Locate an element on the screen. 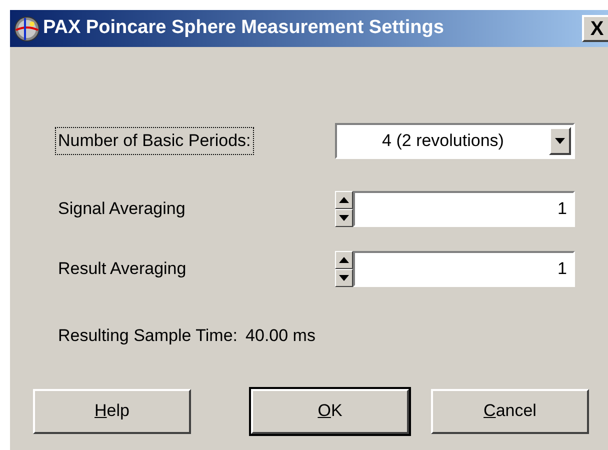 Image resolution: width=608 pixels, height=450 pixels. sample-time-value: 40.00 ms is located at coordinates (281, 336).